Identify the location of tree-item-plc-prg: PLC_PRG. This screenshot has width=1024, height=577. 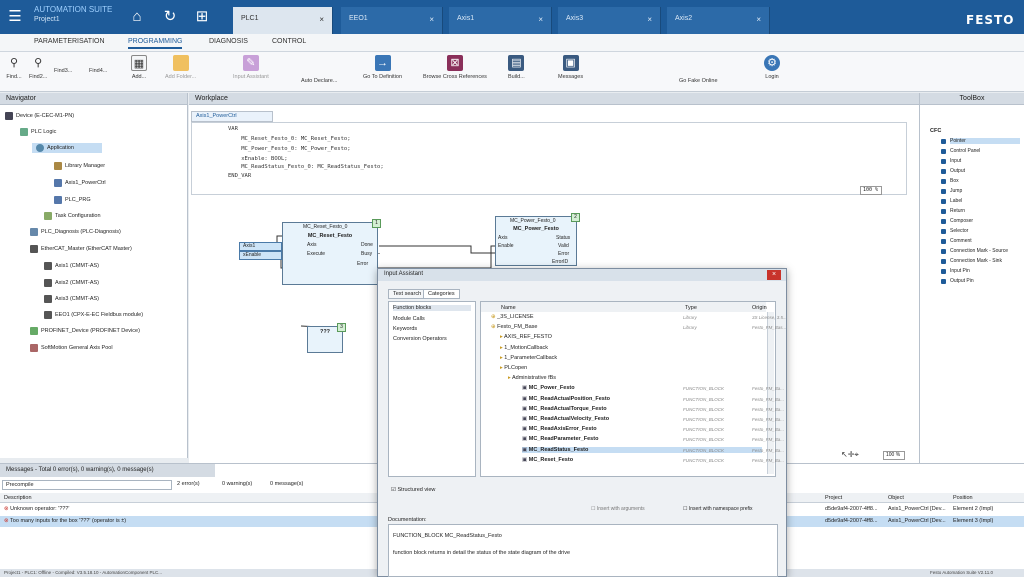
(72, 200).